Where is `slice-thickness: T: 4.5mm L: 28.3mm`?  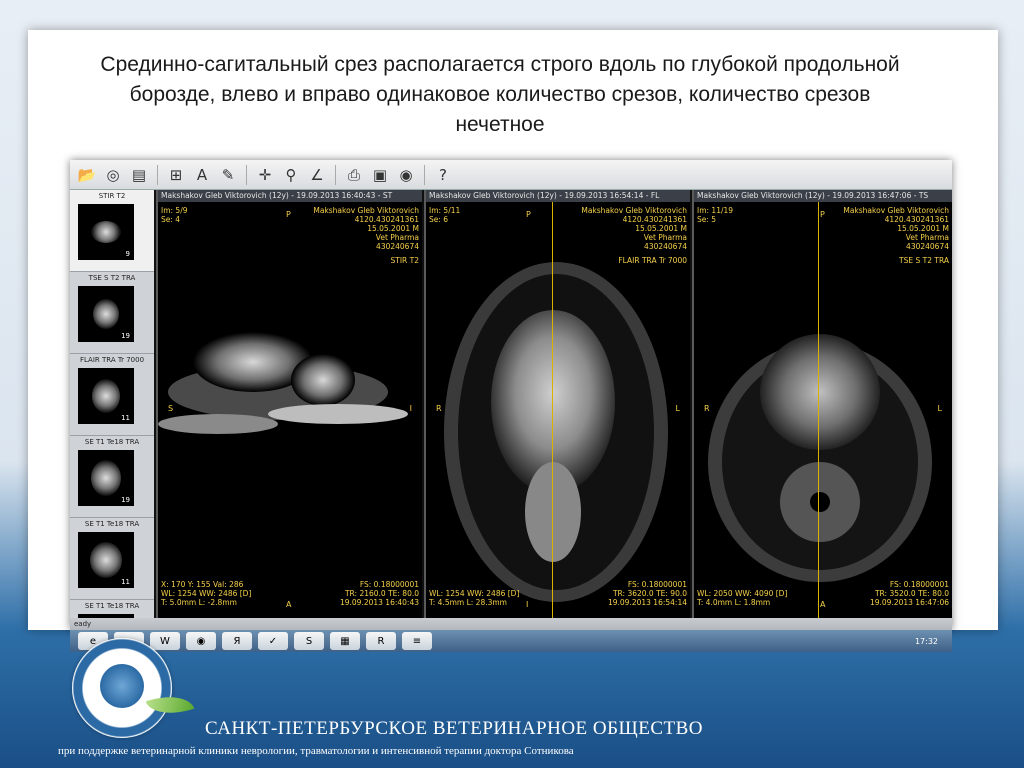
slice-thickness: T: 4.5mm L: 28.3mm is located at coordinates (468, 602).